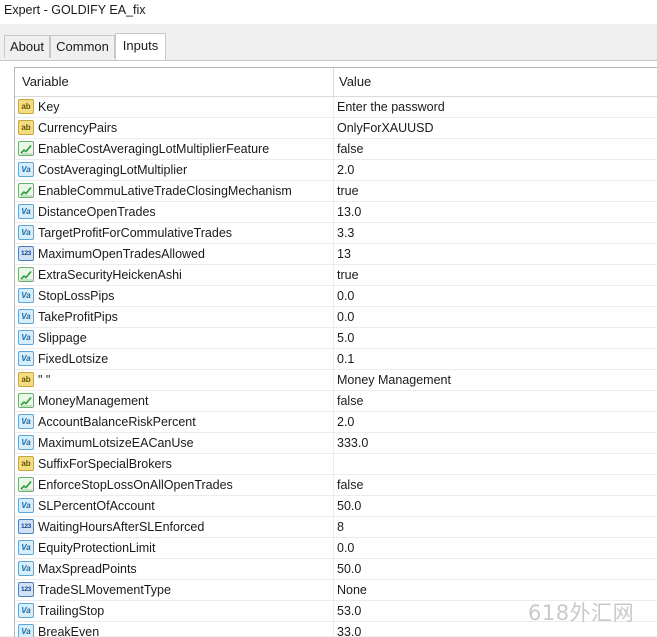 This screenshot has width=657, height=637. Describe the element at coordinates (336, 359) in the screenshot. I see `table-row: Va FixedLotsize 0.1` at that location.